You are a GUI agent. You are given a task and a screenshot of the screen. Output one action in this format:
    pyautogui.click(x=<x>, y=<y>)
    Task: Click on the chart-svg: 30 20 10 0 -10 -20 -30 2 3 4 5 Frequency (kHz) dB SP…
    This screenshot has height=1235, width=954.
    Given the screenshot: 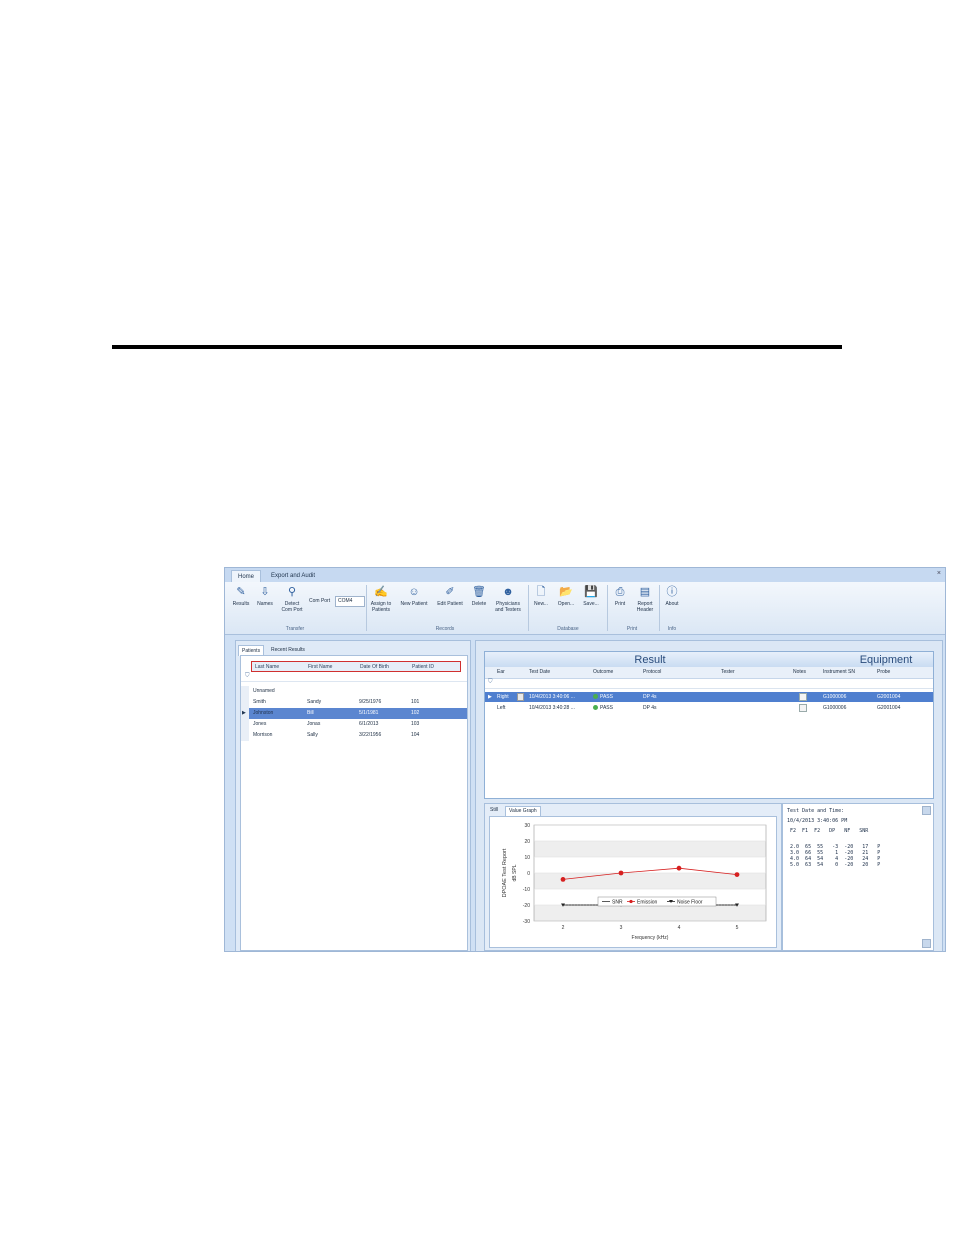 What is the action you would take?
    pyautogui.click(x=634, y=882)
    